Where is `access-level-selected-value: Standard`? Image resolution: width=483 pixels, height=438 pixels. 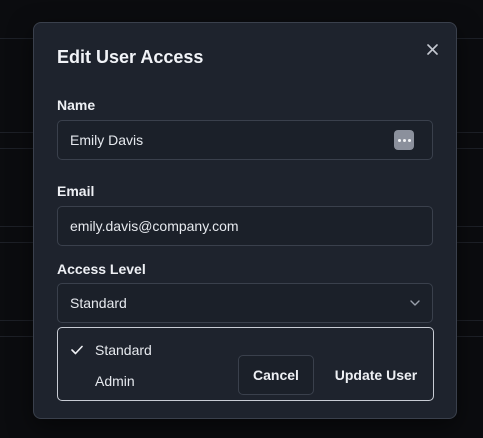
access-level-selected-value: Standard is located at coordinates (98, 303).